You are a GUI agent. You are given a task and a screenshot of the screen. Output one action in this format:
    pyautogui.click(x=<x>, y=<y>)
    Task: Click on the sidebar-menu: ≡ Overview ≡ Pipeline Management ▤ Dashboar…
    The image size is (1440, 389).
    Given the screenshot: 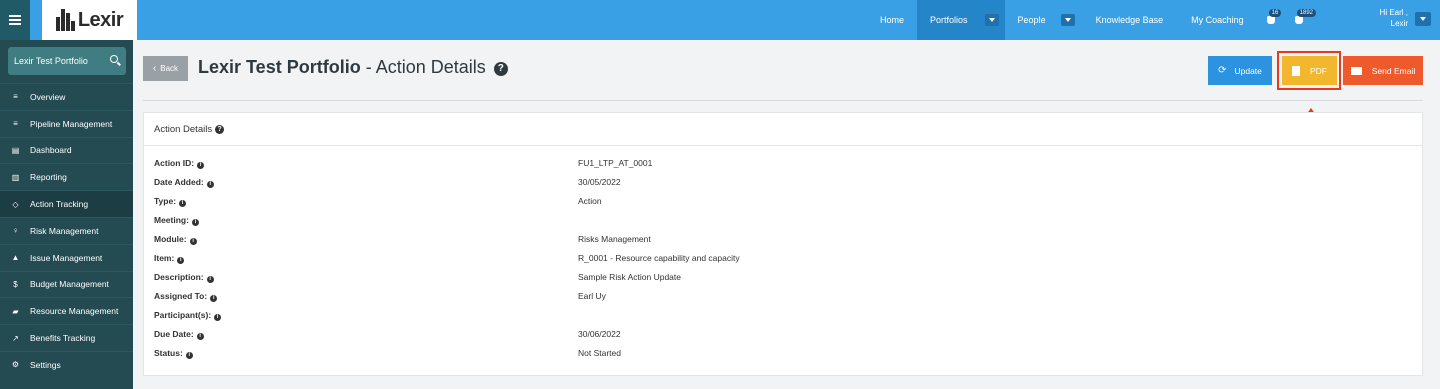 What is the action you would take?
    pyautogui.click(x=66, y=230)
    